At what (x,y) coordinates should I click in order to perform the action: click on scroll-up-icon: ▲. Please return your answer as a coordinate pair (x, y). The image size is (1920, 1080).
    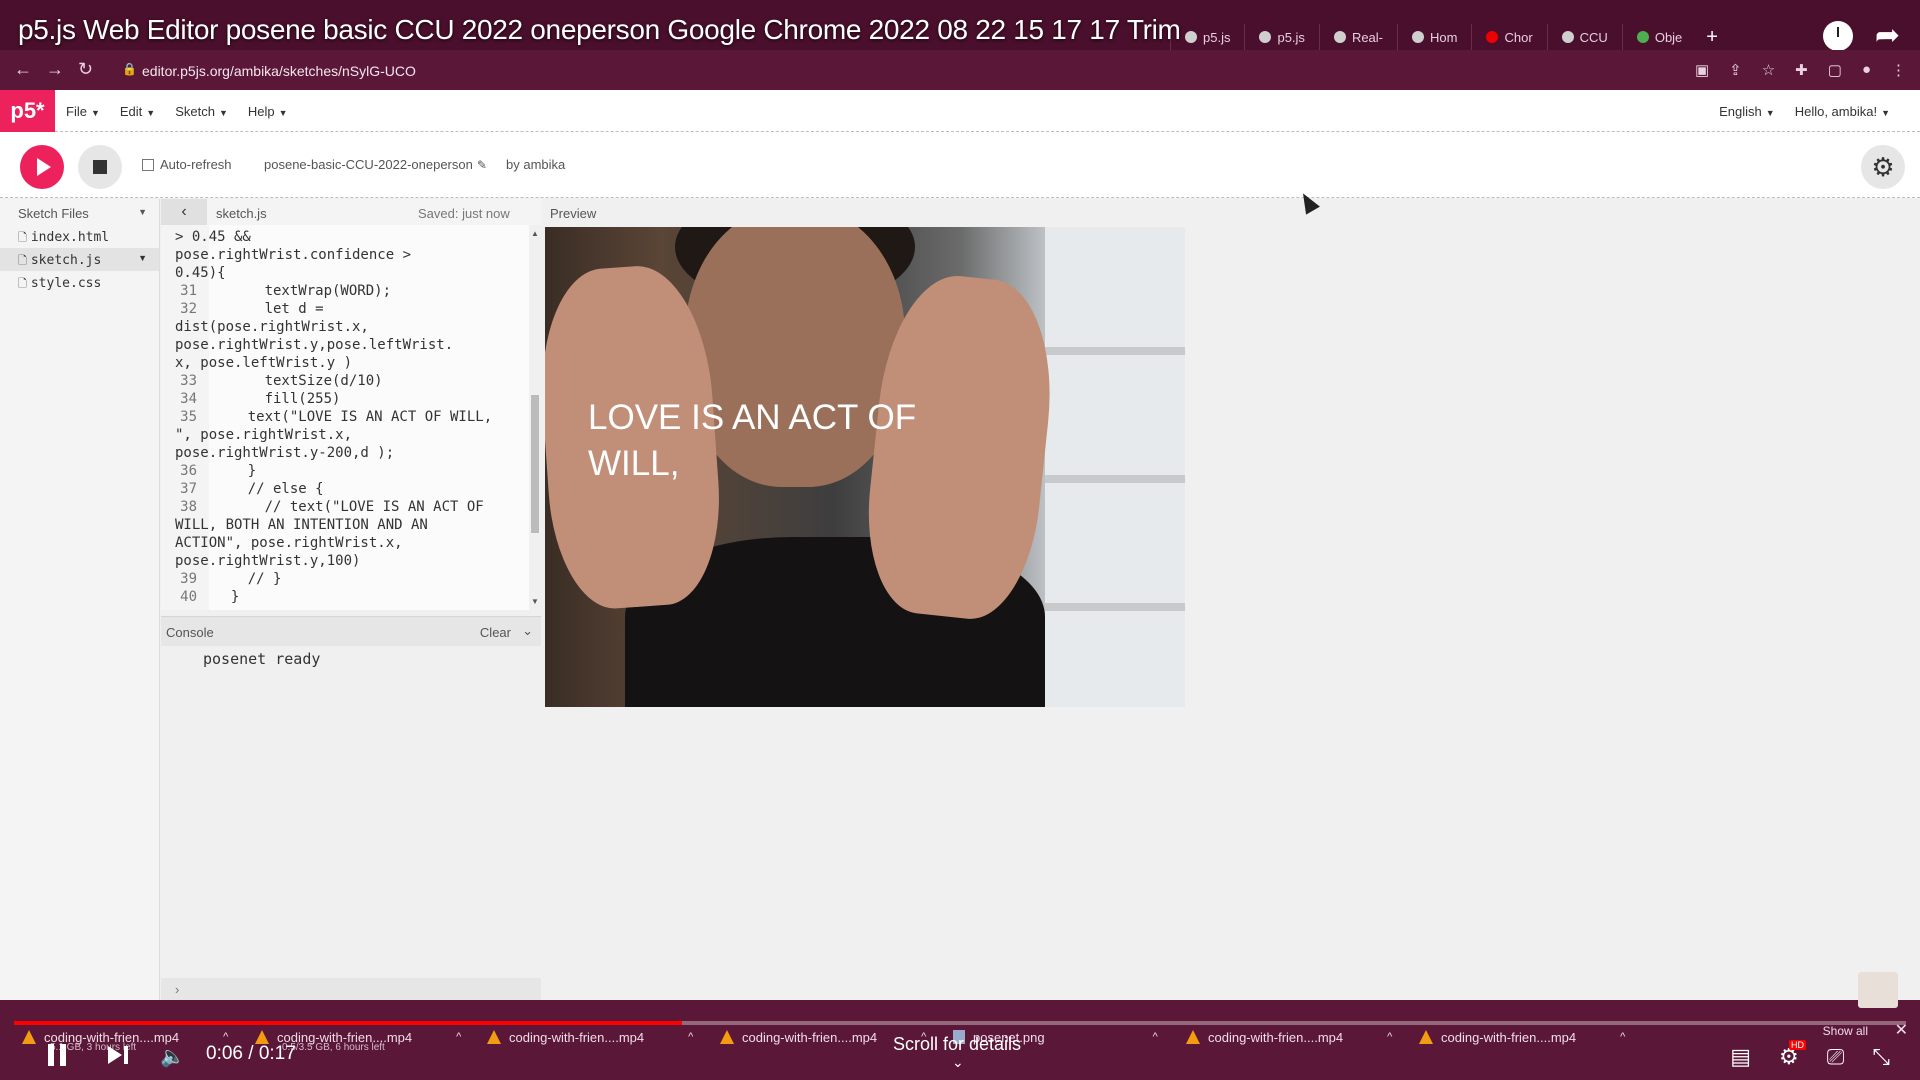
    Looking at the image, I should click on (535, 233).